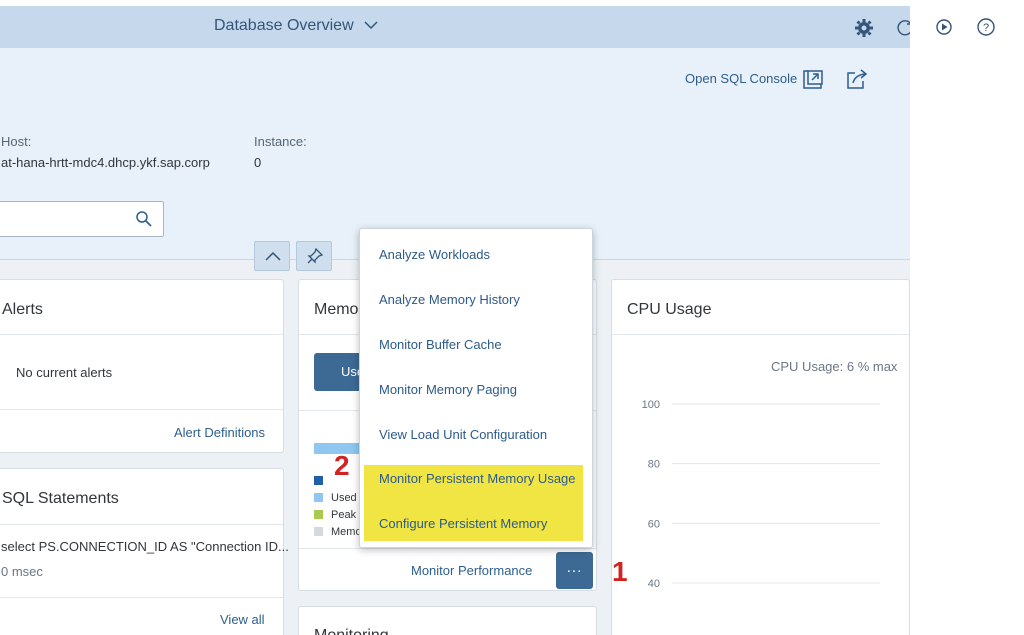  I want to click on menu-item-monitor-buffer-cache: Monitor Buffer Cache, so click(440, 344).